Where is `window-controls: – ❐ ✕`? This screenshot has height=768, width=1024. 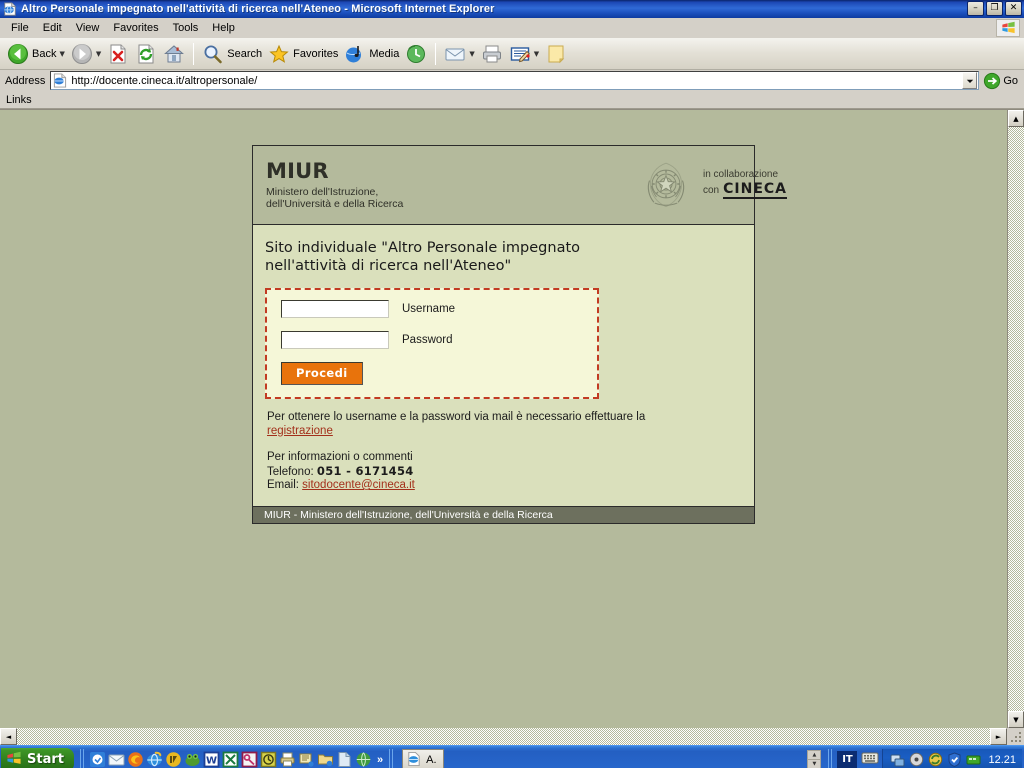
window-controls: – ❐ ✕ is located at coordinates (994, 8).